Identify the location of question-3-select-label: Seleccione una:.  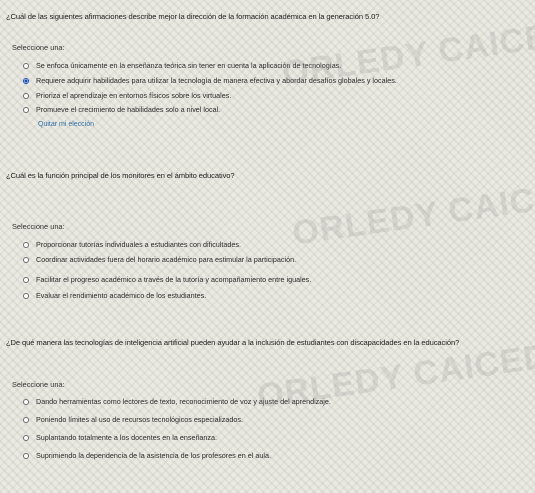
(38, 384).